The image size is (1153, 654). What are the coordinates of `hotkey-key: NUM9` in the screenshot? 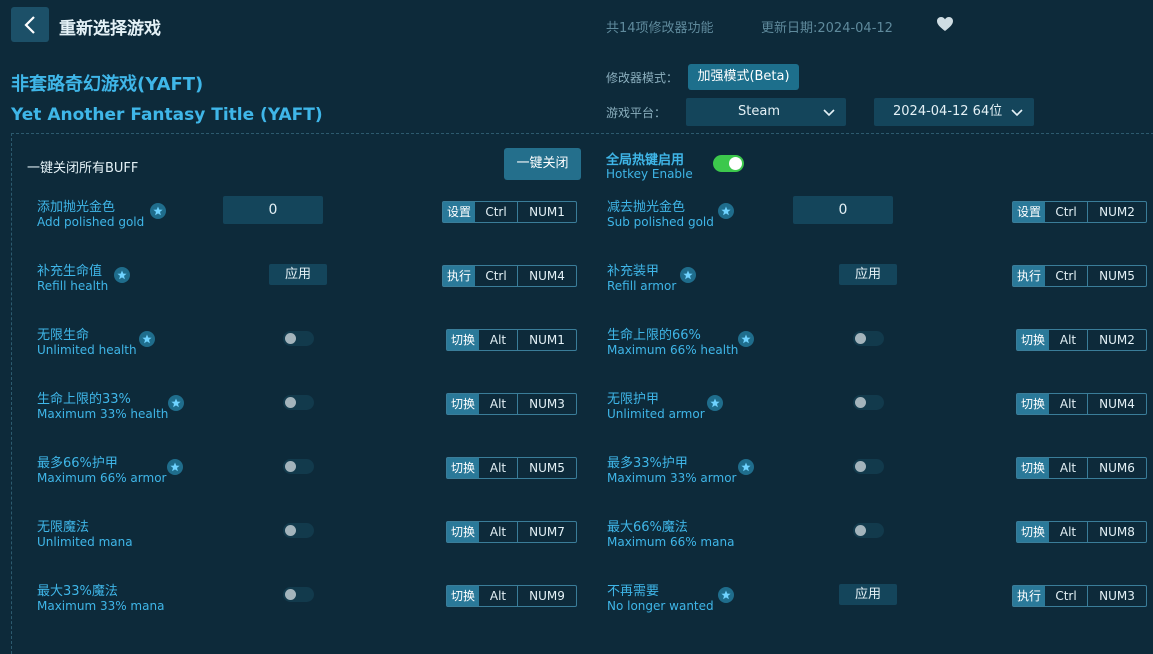 It's located at (547, 596).